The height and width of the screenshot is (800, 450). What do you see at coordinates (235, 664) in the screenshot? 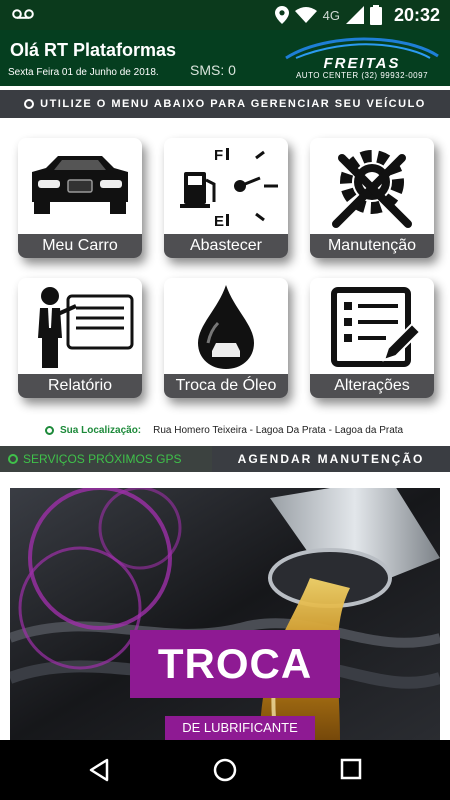
I see `promo-title: TROCA` at bounding box center [235, 664].